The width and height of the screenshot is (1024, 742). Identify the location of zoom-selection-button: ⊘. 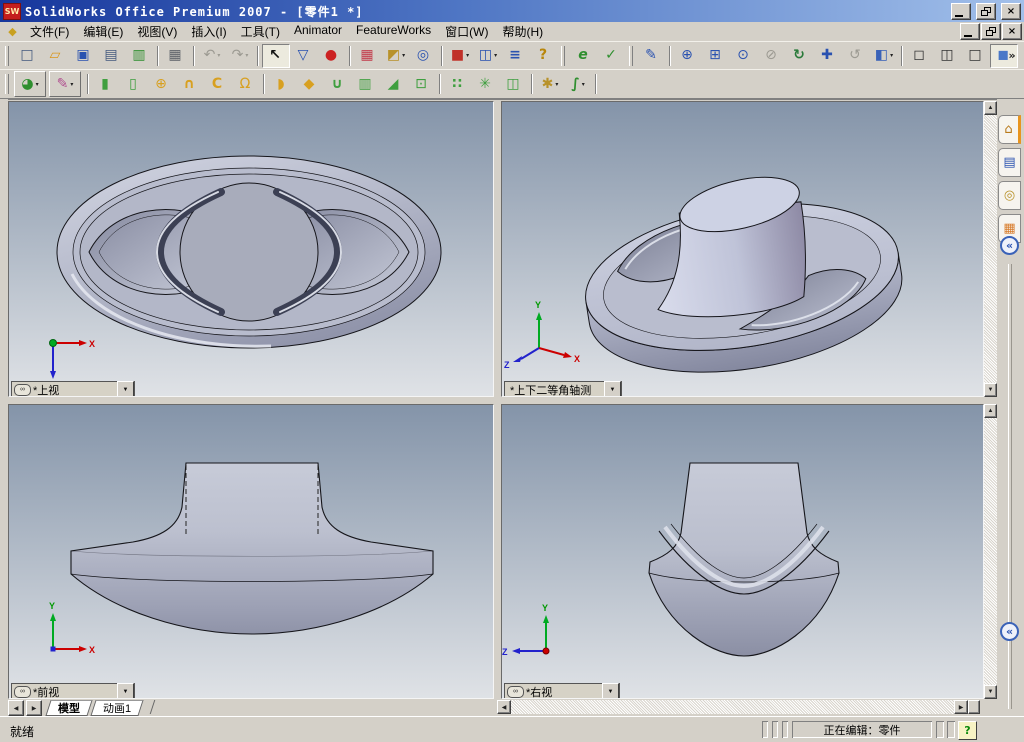
(772, 56).